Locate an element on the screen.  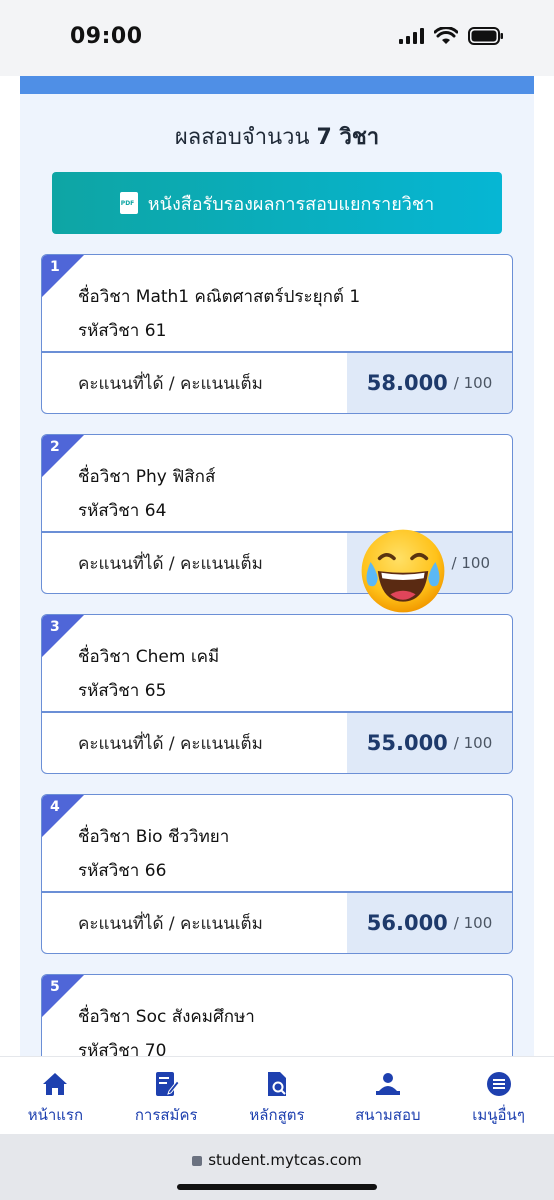
subject-number: 4 is located at coordinates (55, 807).